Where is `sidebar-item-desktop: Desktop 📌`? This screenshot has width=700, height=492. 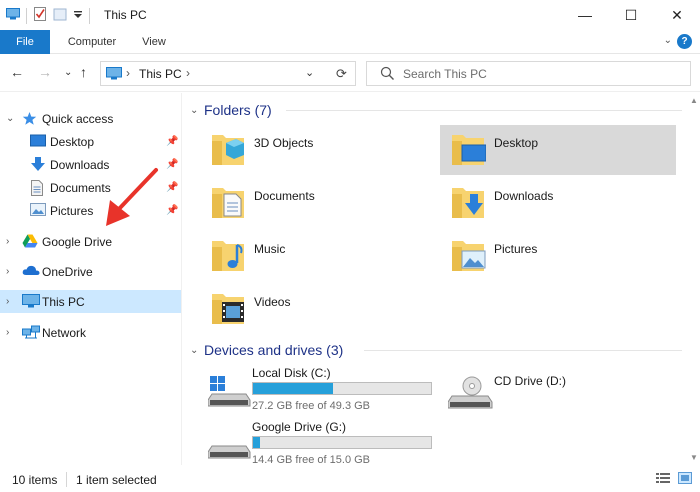 sidebar-item-desktop: Desktop 📌 is located at coordinates (90, 141).